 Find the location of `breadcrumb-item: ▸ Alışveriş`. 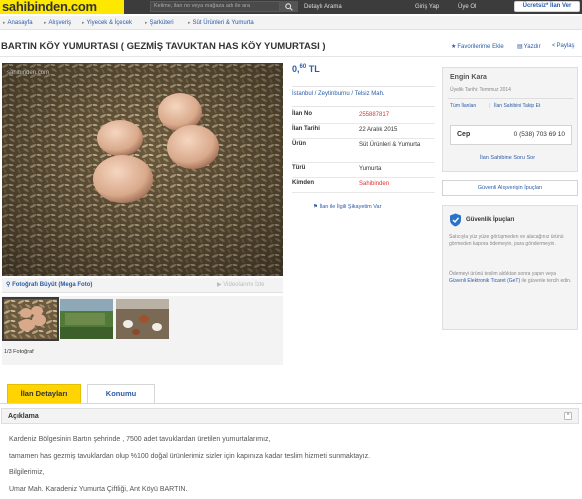

breadcrumb-item: ▸ Alışveriş is located at coordinates (57, 23).